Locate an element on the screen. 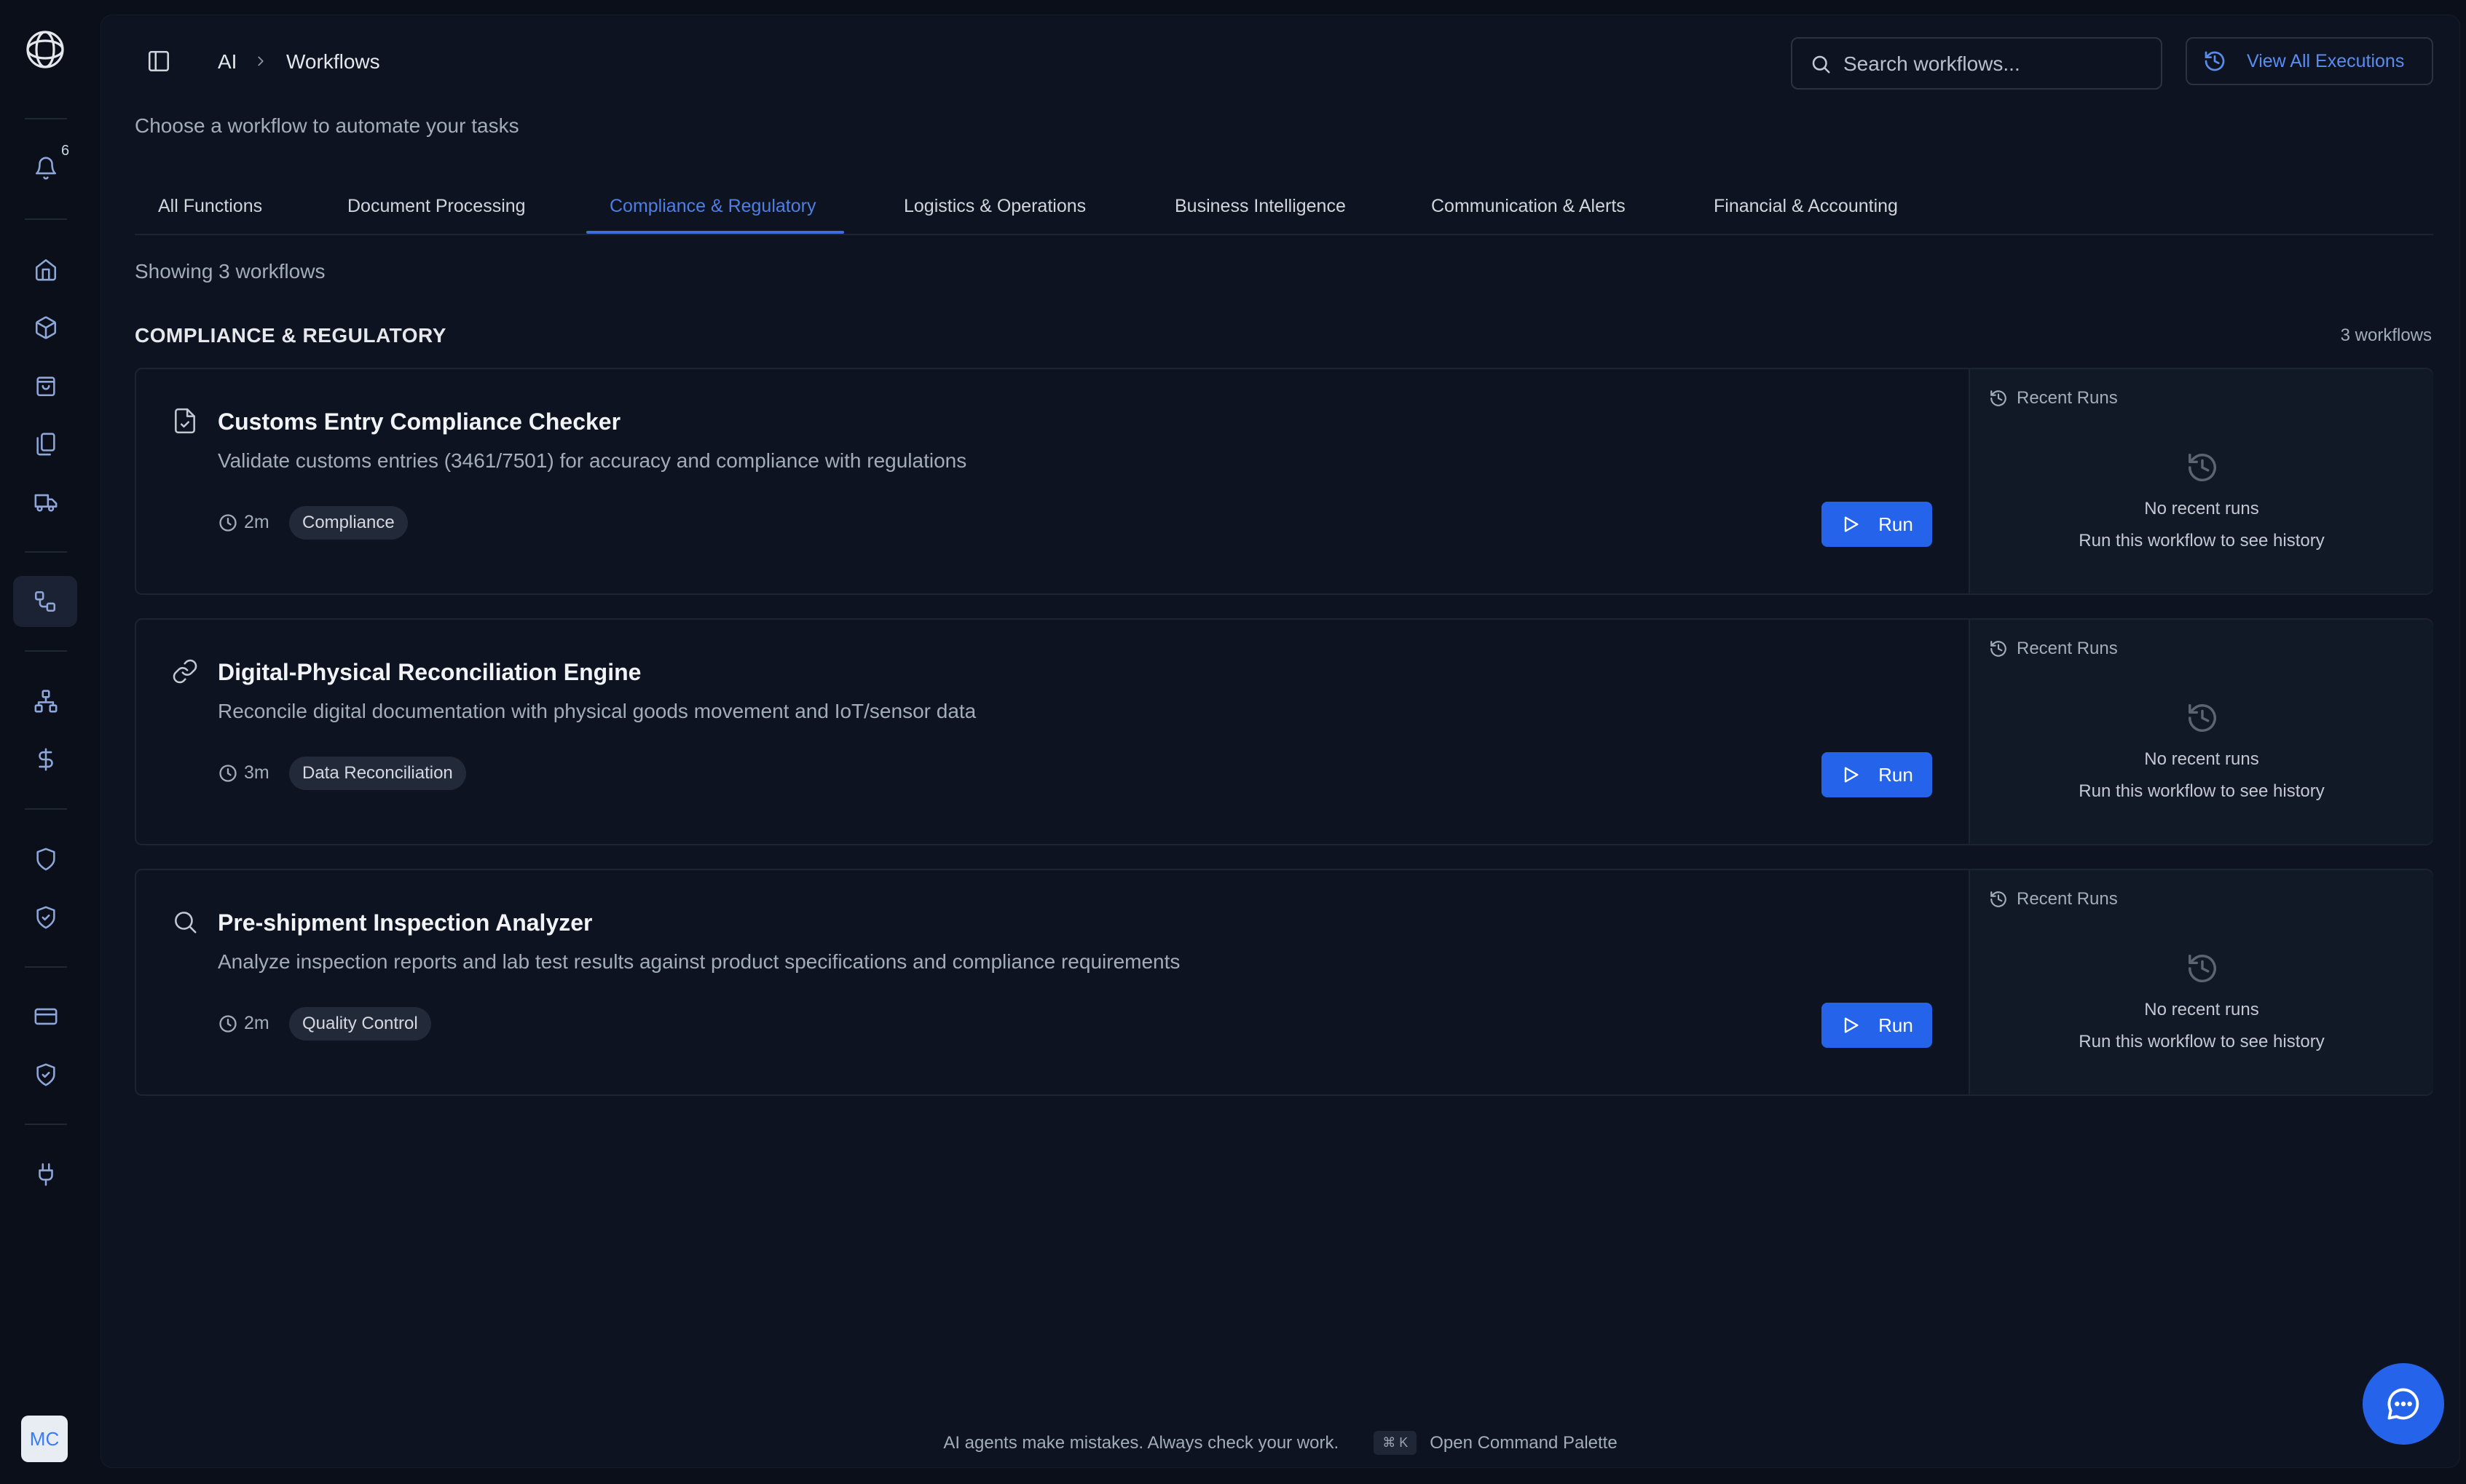  search-box is located at coordinates (1976, 63).